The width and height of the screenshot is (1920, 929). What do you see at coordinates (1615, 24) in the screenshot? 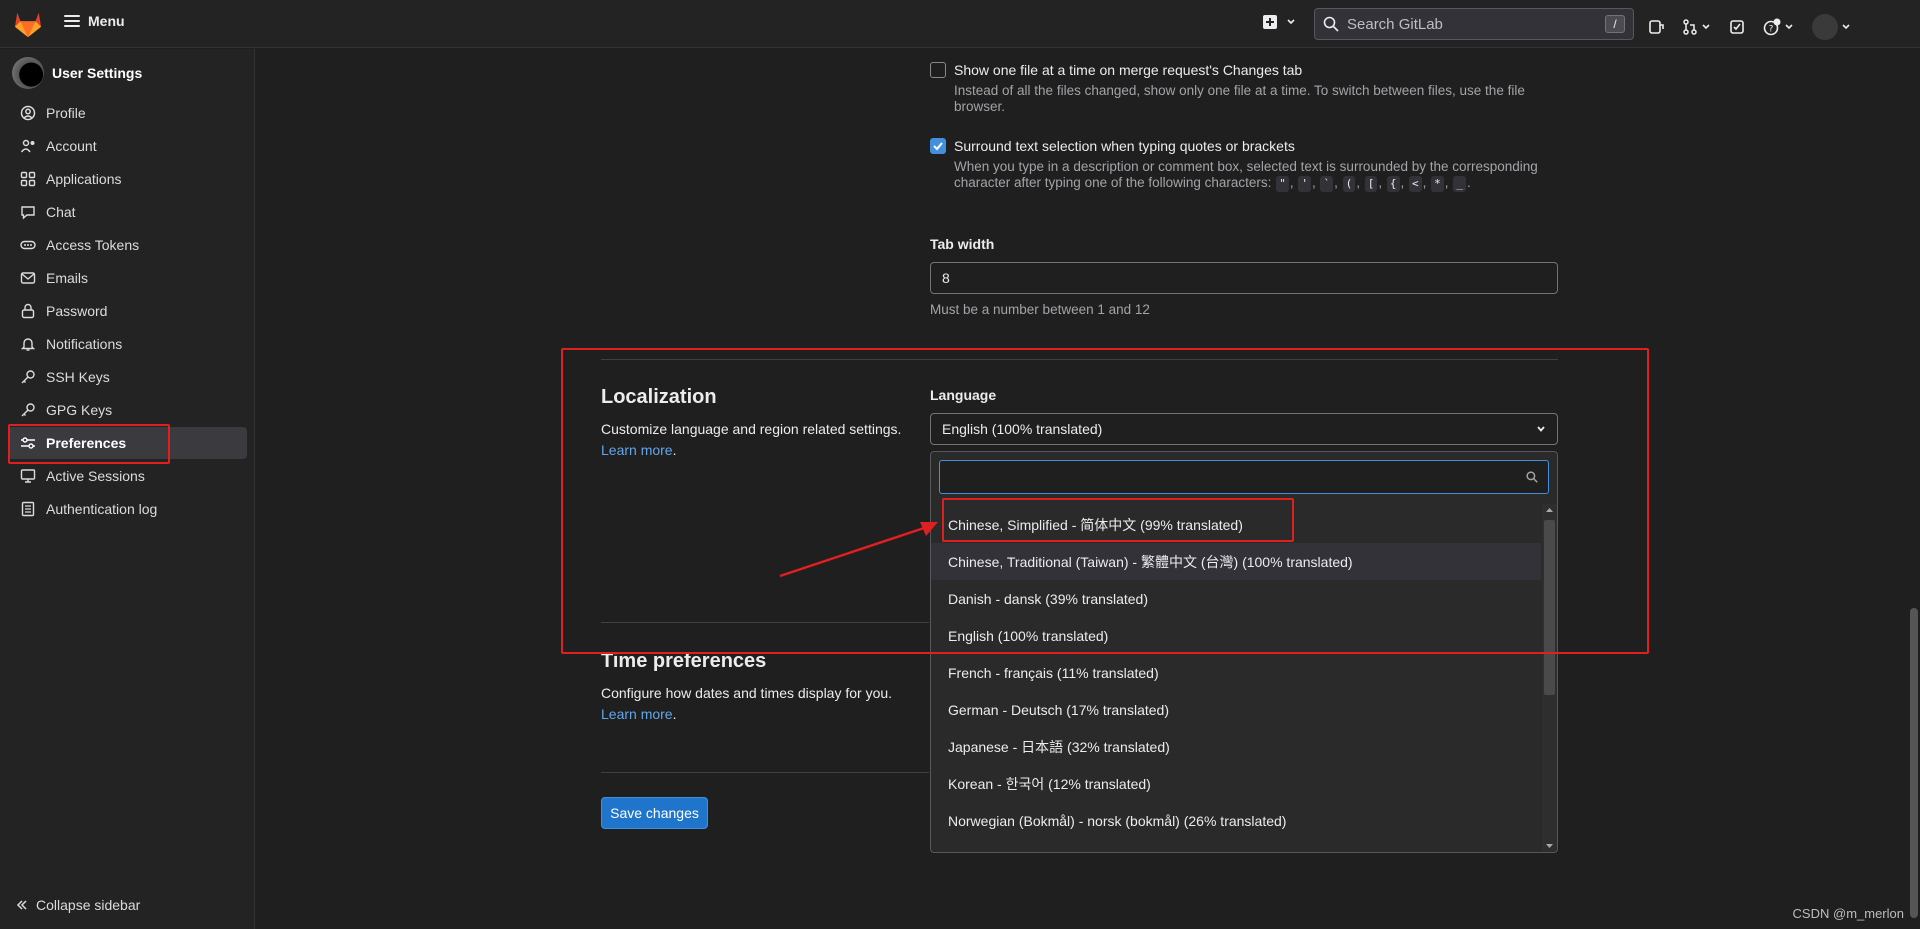
I see `search-shortcut-badge: /` at bounding box center [1615, 24].